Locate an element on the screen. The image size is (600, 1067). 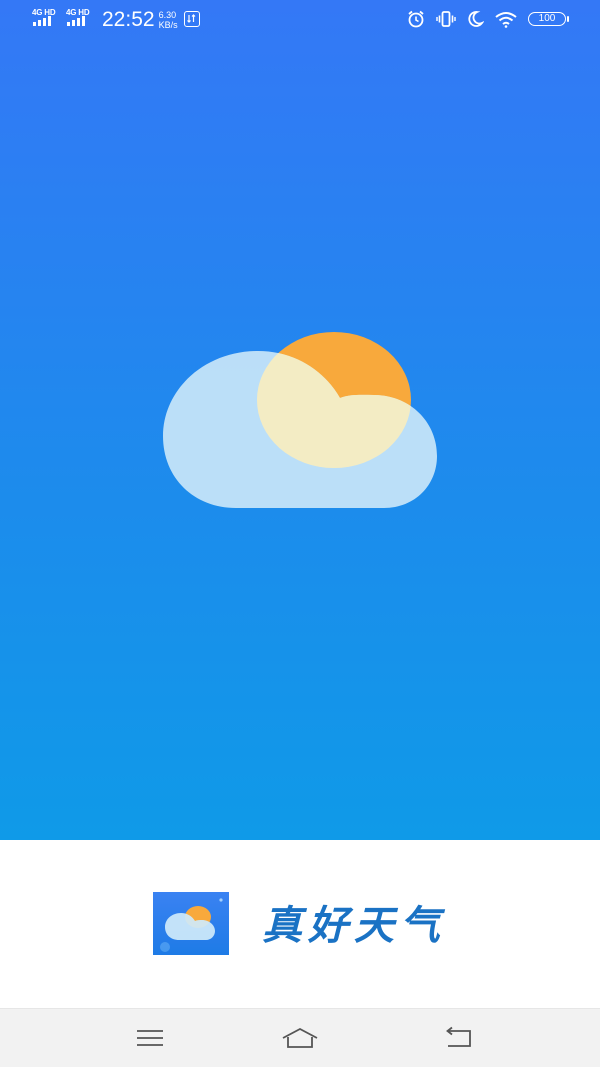
back-button is located at coordinates (458, 1038).